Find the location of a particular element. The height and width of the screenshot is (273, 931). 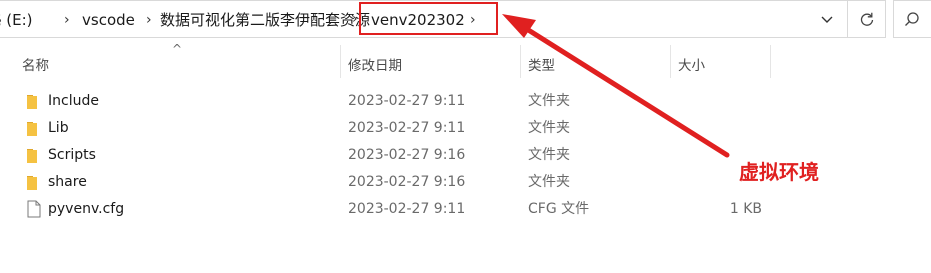

annotation-arrow is located at coordinates (616, 86).